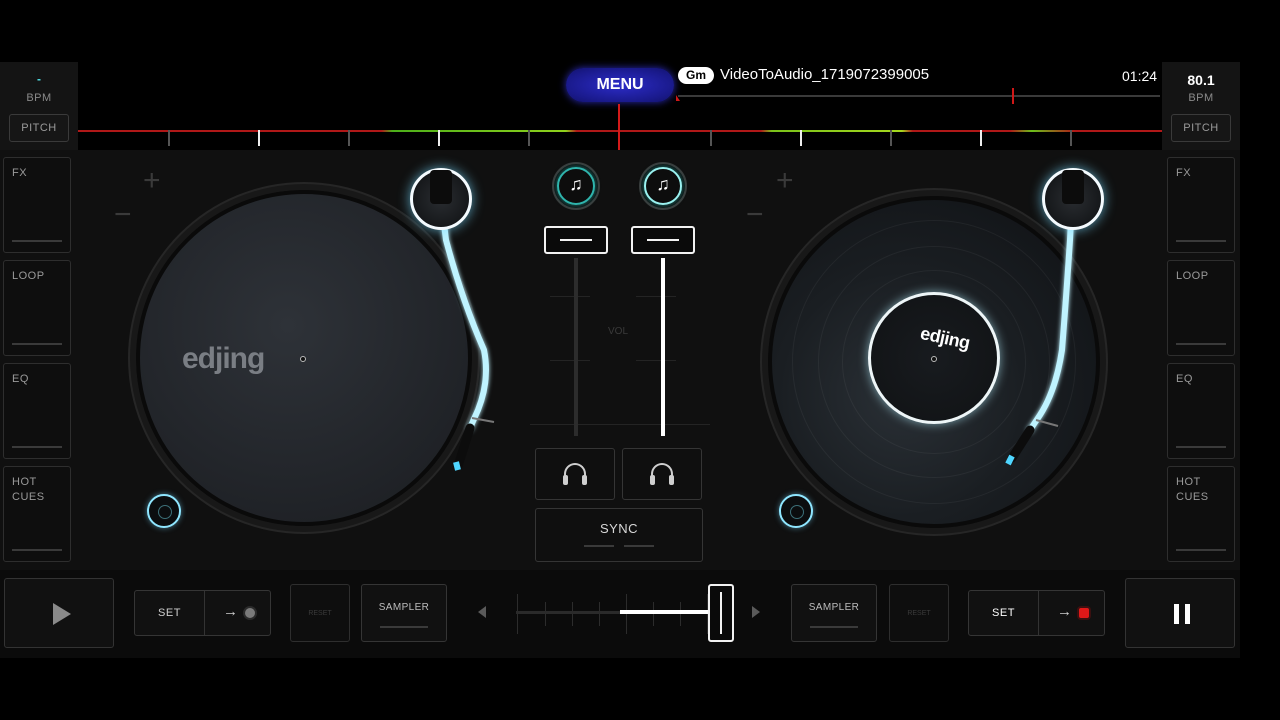 The image size is (1280, 720). I want to click on sync-right-indicator, so click(639, 546).